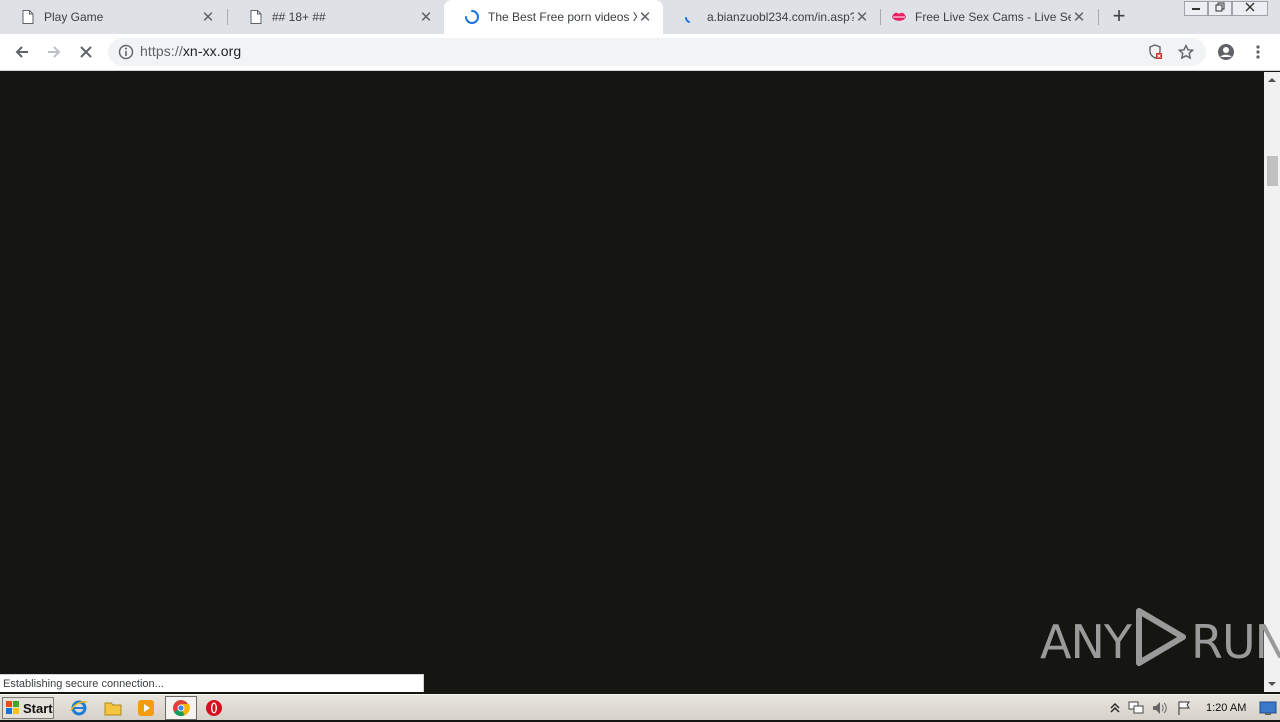  I want to click on watermark-text-right: RUN, so click(1235, 642).